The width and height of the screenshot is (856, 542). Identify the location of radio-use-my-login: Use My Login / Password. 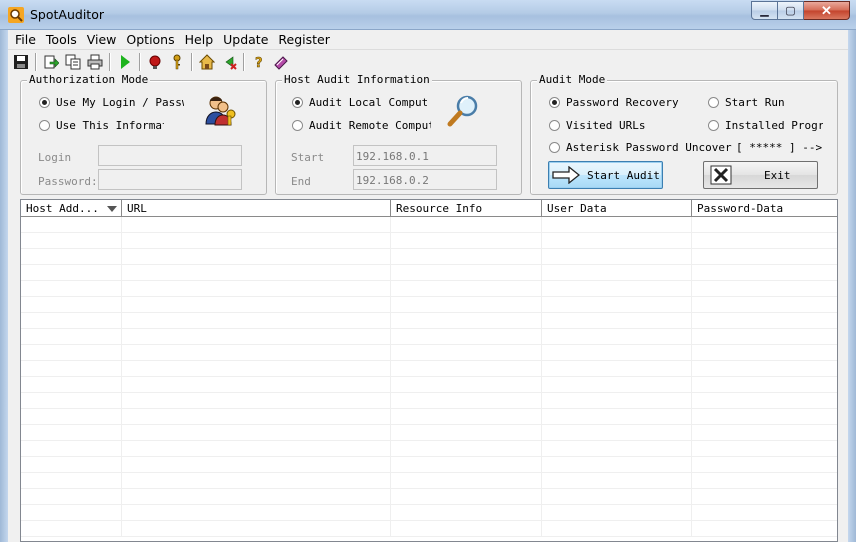
(111, 102).